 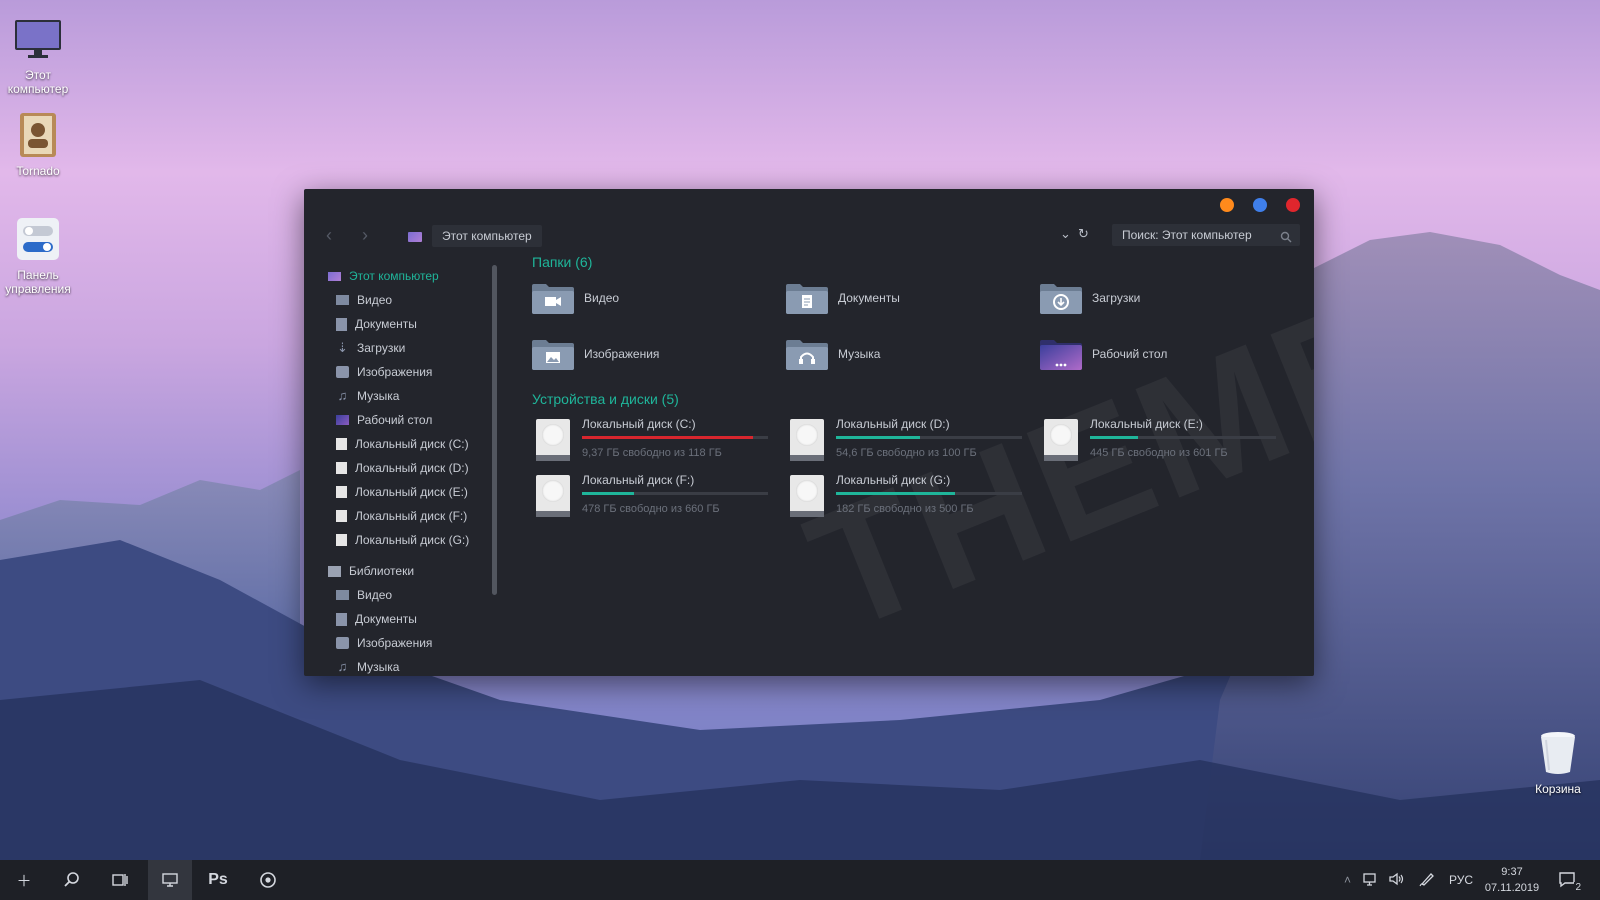 What do you see at coordinates (1578, 887) in the screenshot?
I see `notification-count: 2` at bounding box center [1578, 887].